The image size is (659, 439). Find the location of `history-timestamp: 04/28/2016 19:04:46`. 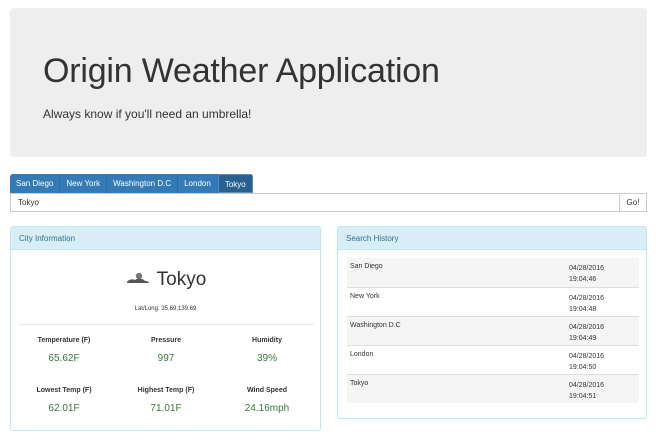

history-timestamp: 04/28/2016 19:04:46 is located at coordinates (603, 272).